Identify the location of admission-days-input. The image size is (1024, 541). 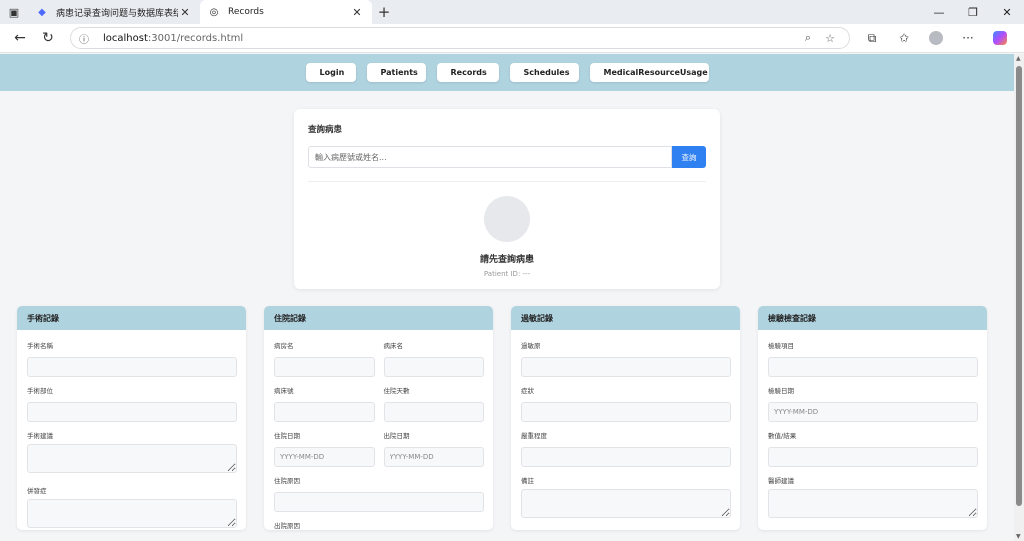
(433, 412).